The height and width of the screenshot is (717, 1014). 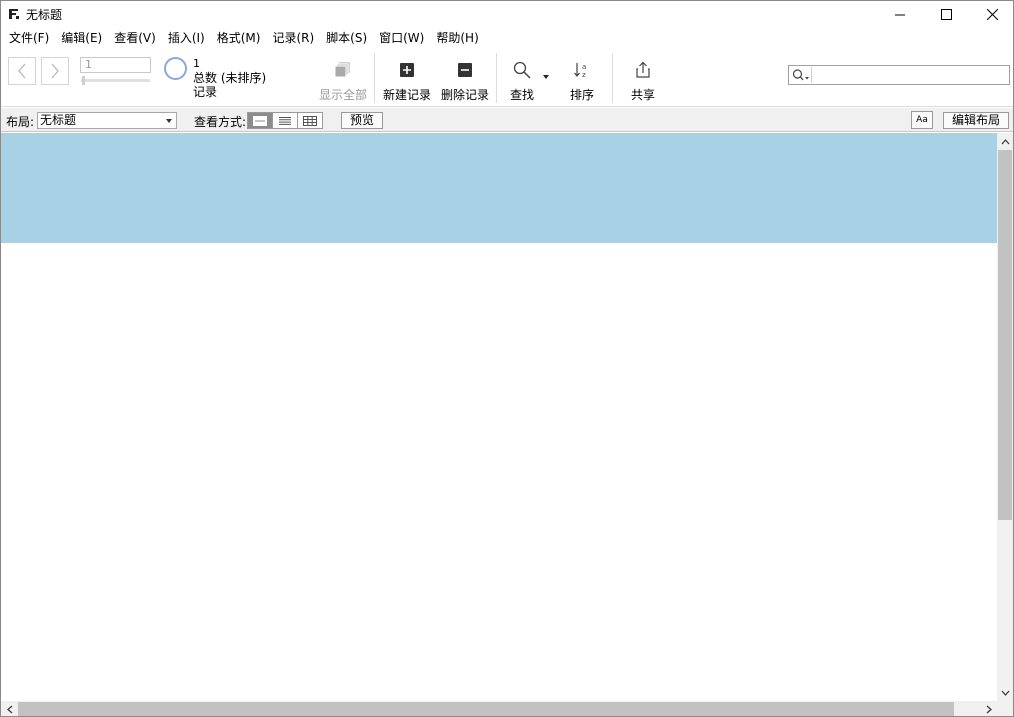 I want to click on form-view-icon, so click(x=260, y=120).